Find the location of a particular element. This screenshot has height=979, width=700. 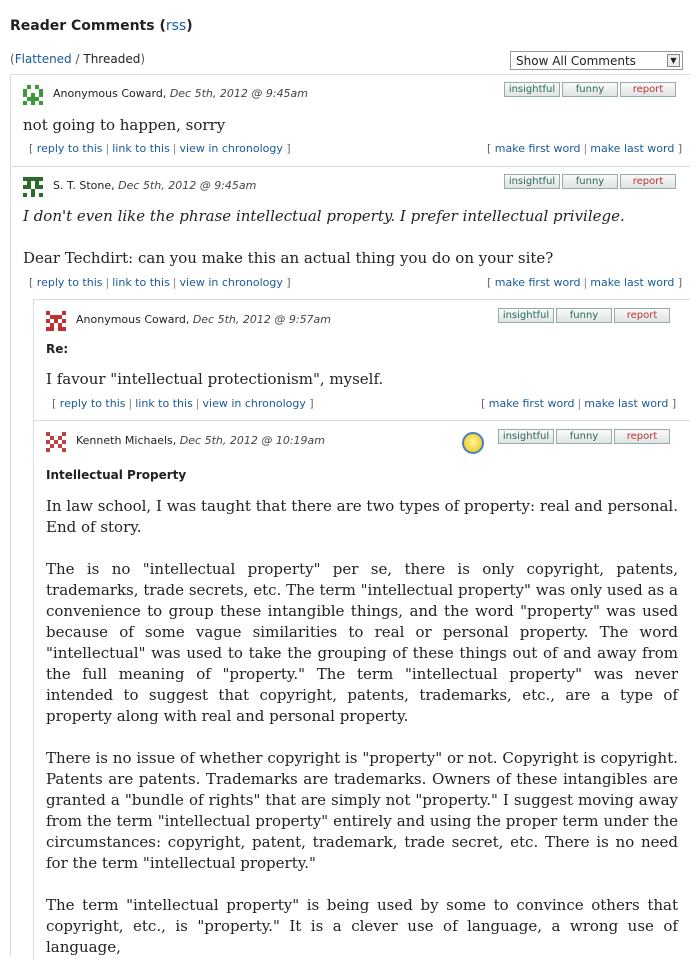

comment-filter-select: Show All Comments ▼ is located at coordinates (596, 60).